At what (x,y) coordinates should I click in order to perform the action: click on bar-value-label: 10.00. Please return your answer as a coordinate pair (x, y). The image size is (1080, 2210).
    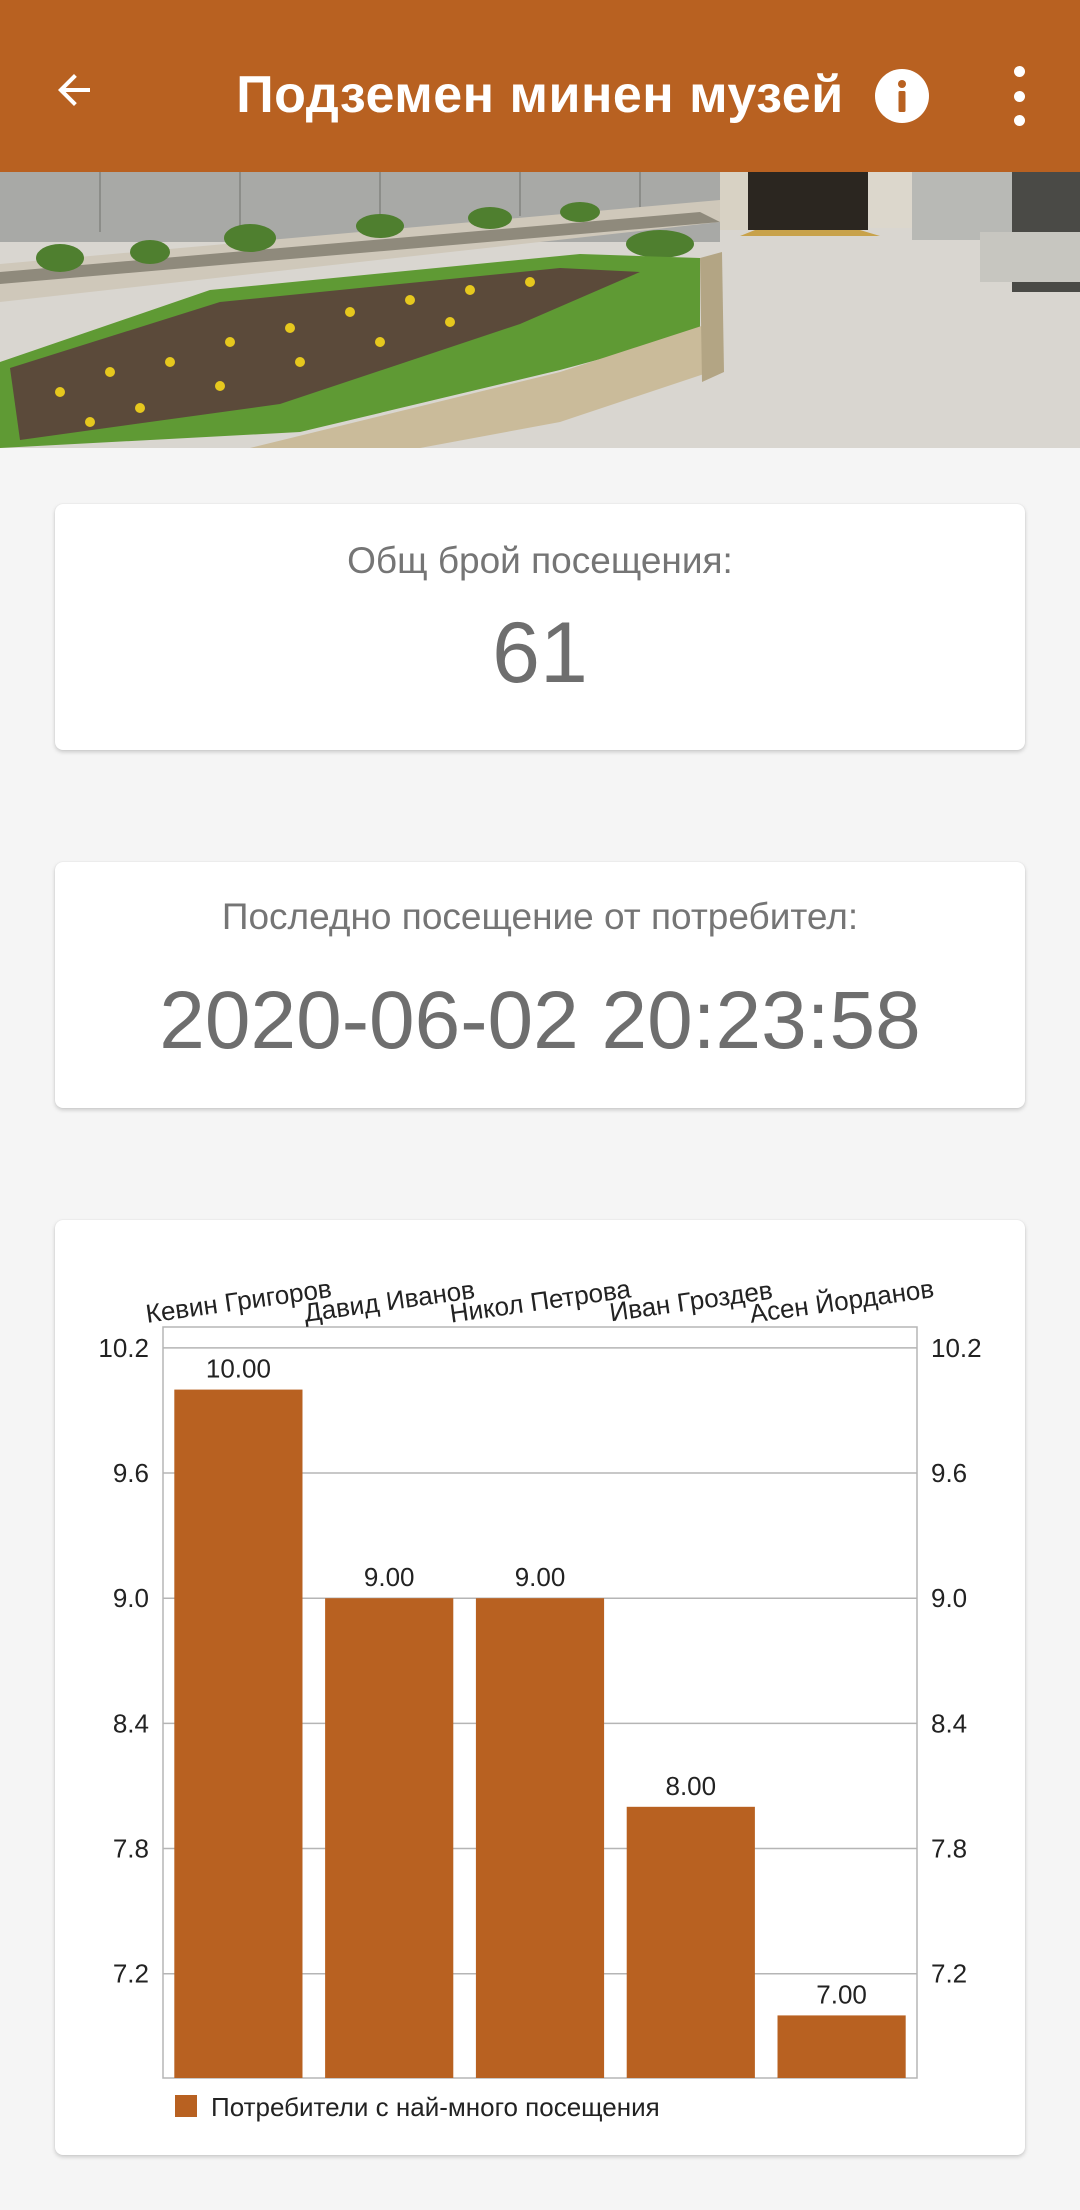
    Looking at the image, I should click on (238, 1369).